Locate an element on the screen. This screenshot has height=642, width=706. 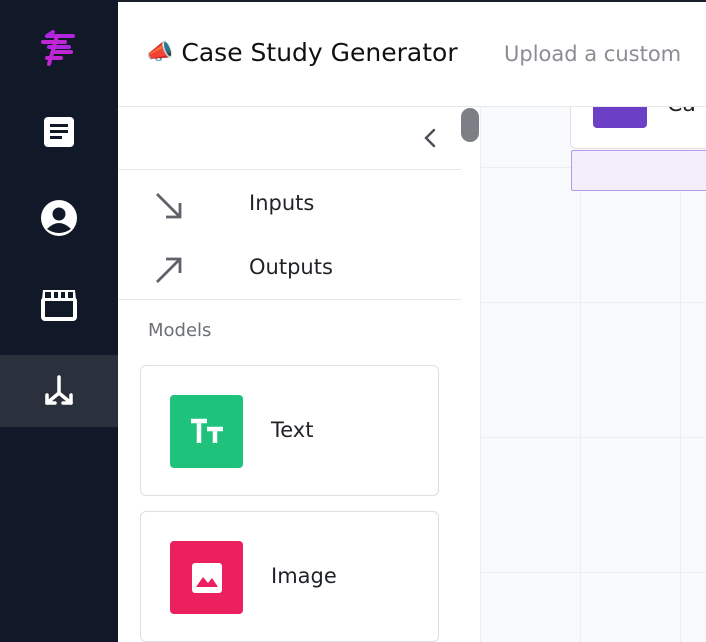
models-section-label: Models is located at coordinates (180, 330).